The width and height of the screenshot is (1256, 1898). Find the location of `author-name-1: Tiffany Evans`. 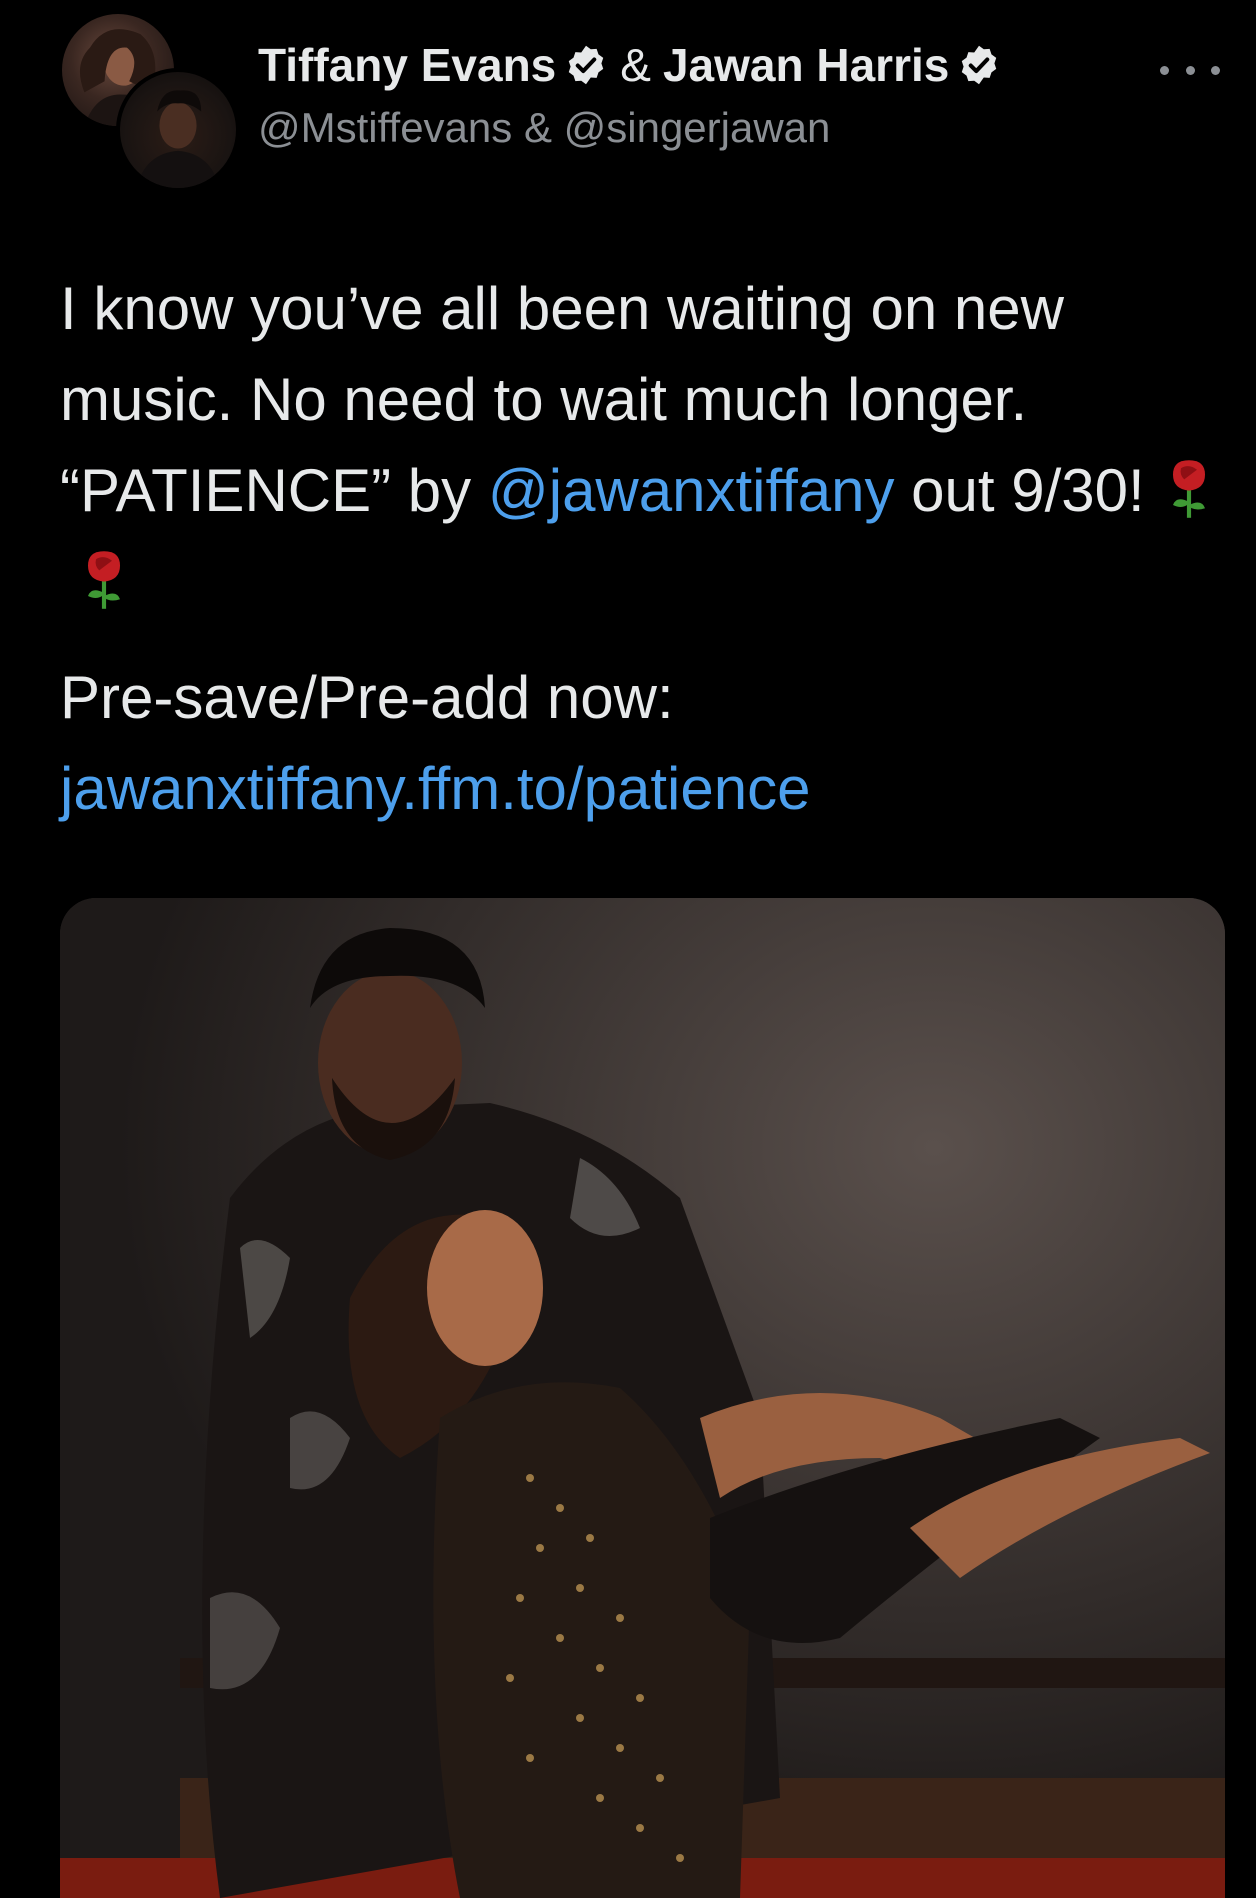

author-name-1: Tiffany Evans is located at coordinates (407, 65).